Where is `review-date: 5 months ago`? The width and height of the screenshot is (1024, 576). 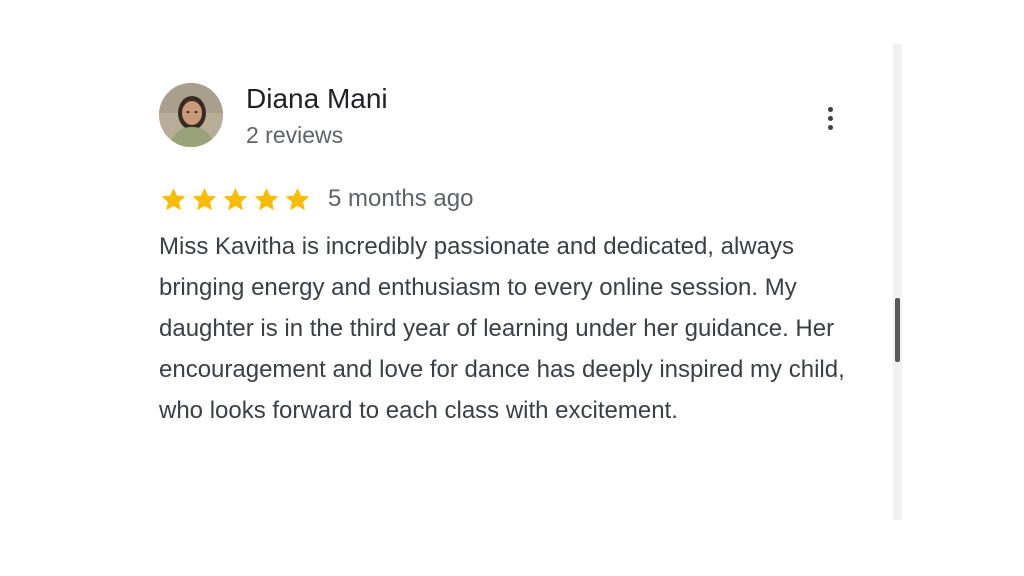
review-date: 5 months ago is located at coordinates (401, 198).